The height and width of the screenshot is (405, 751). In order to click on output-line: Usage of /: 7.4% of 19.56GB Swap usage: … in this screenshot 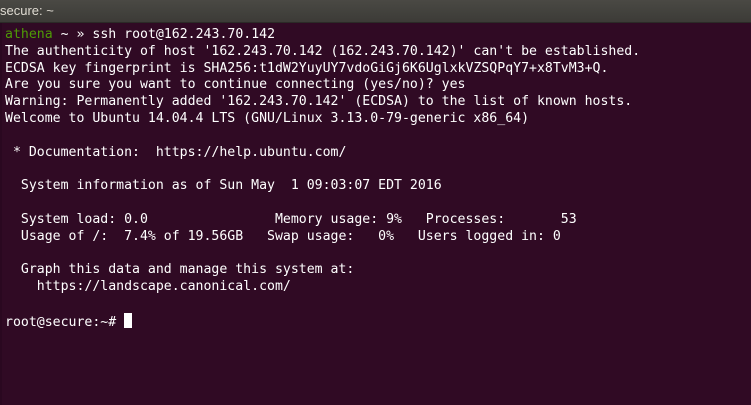, I will do `click(283, 236)`.